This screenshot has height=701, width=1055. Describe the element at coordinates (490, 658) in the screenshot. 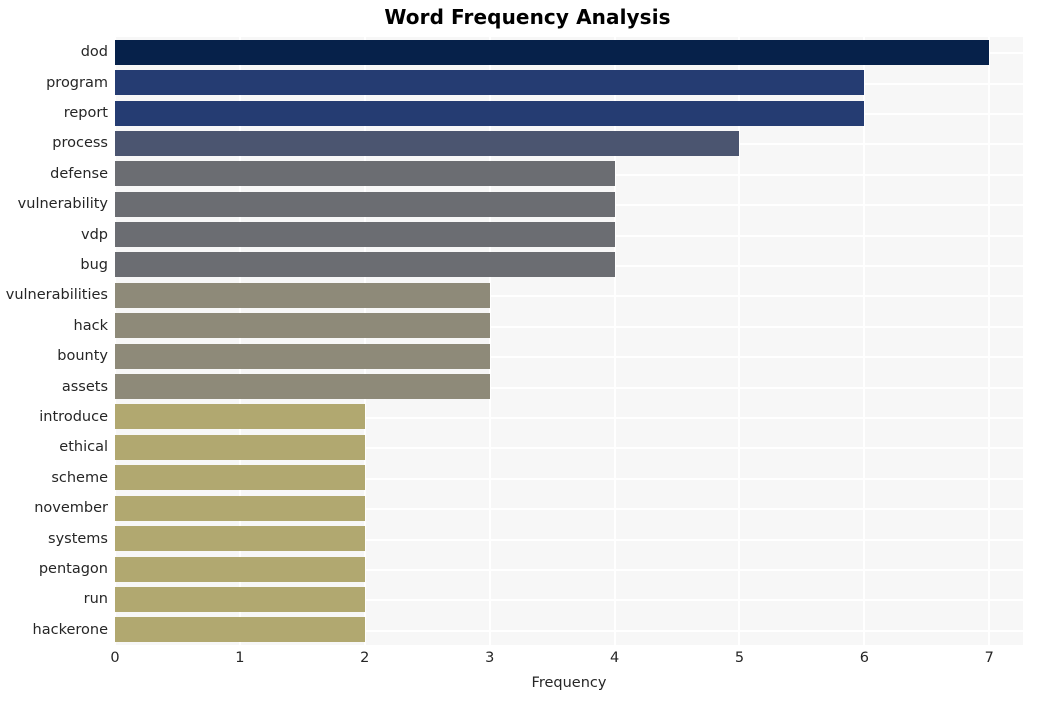

I see `x-tick-label: 3` at that location.